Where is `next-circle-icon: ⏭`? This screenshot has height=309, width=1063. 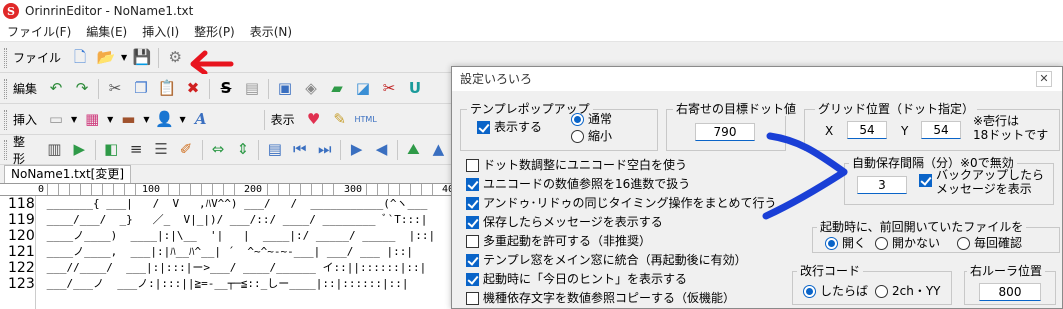 next-circle-icon: ⏭ is located at coordinates (324, 150).